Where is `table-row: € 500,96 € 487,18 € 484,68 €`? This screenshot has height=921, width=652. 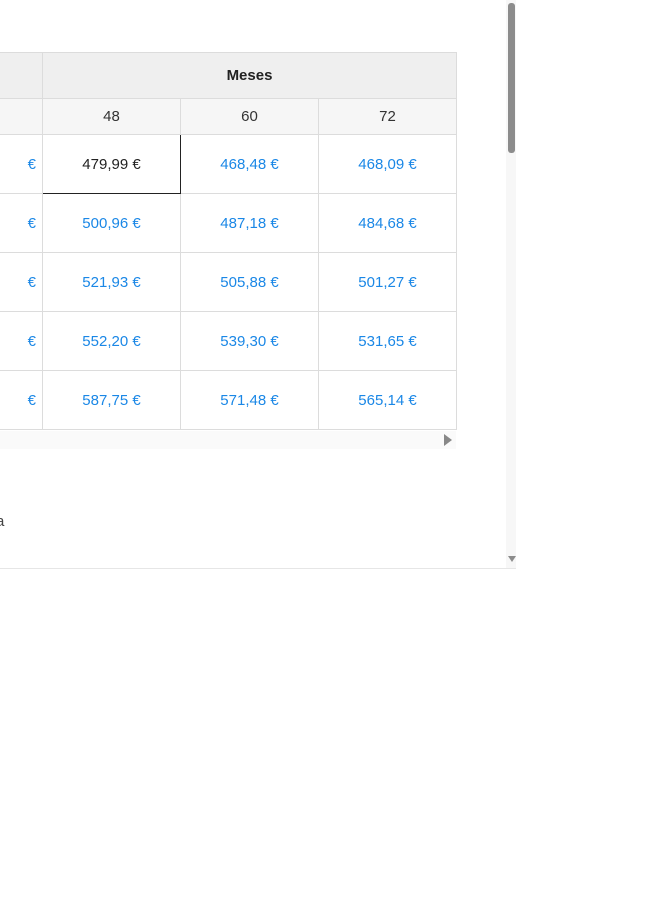
table-row: € 500,96 € 487,18 € 484,68 € is located at coordinates (228, 223).